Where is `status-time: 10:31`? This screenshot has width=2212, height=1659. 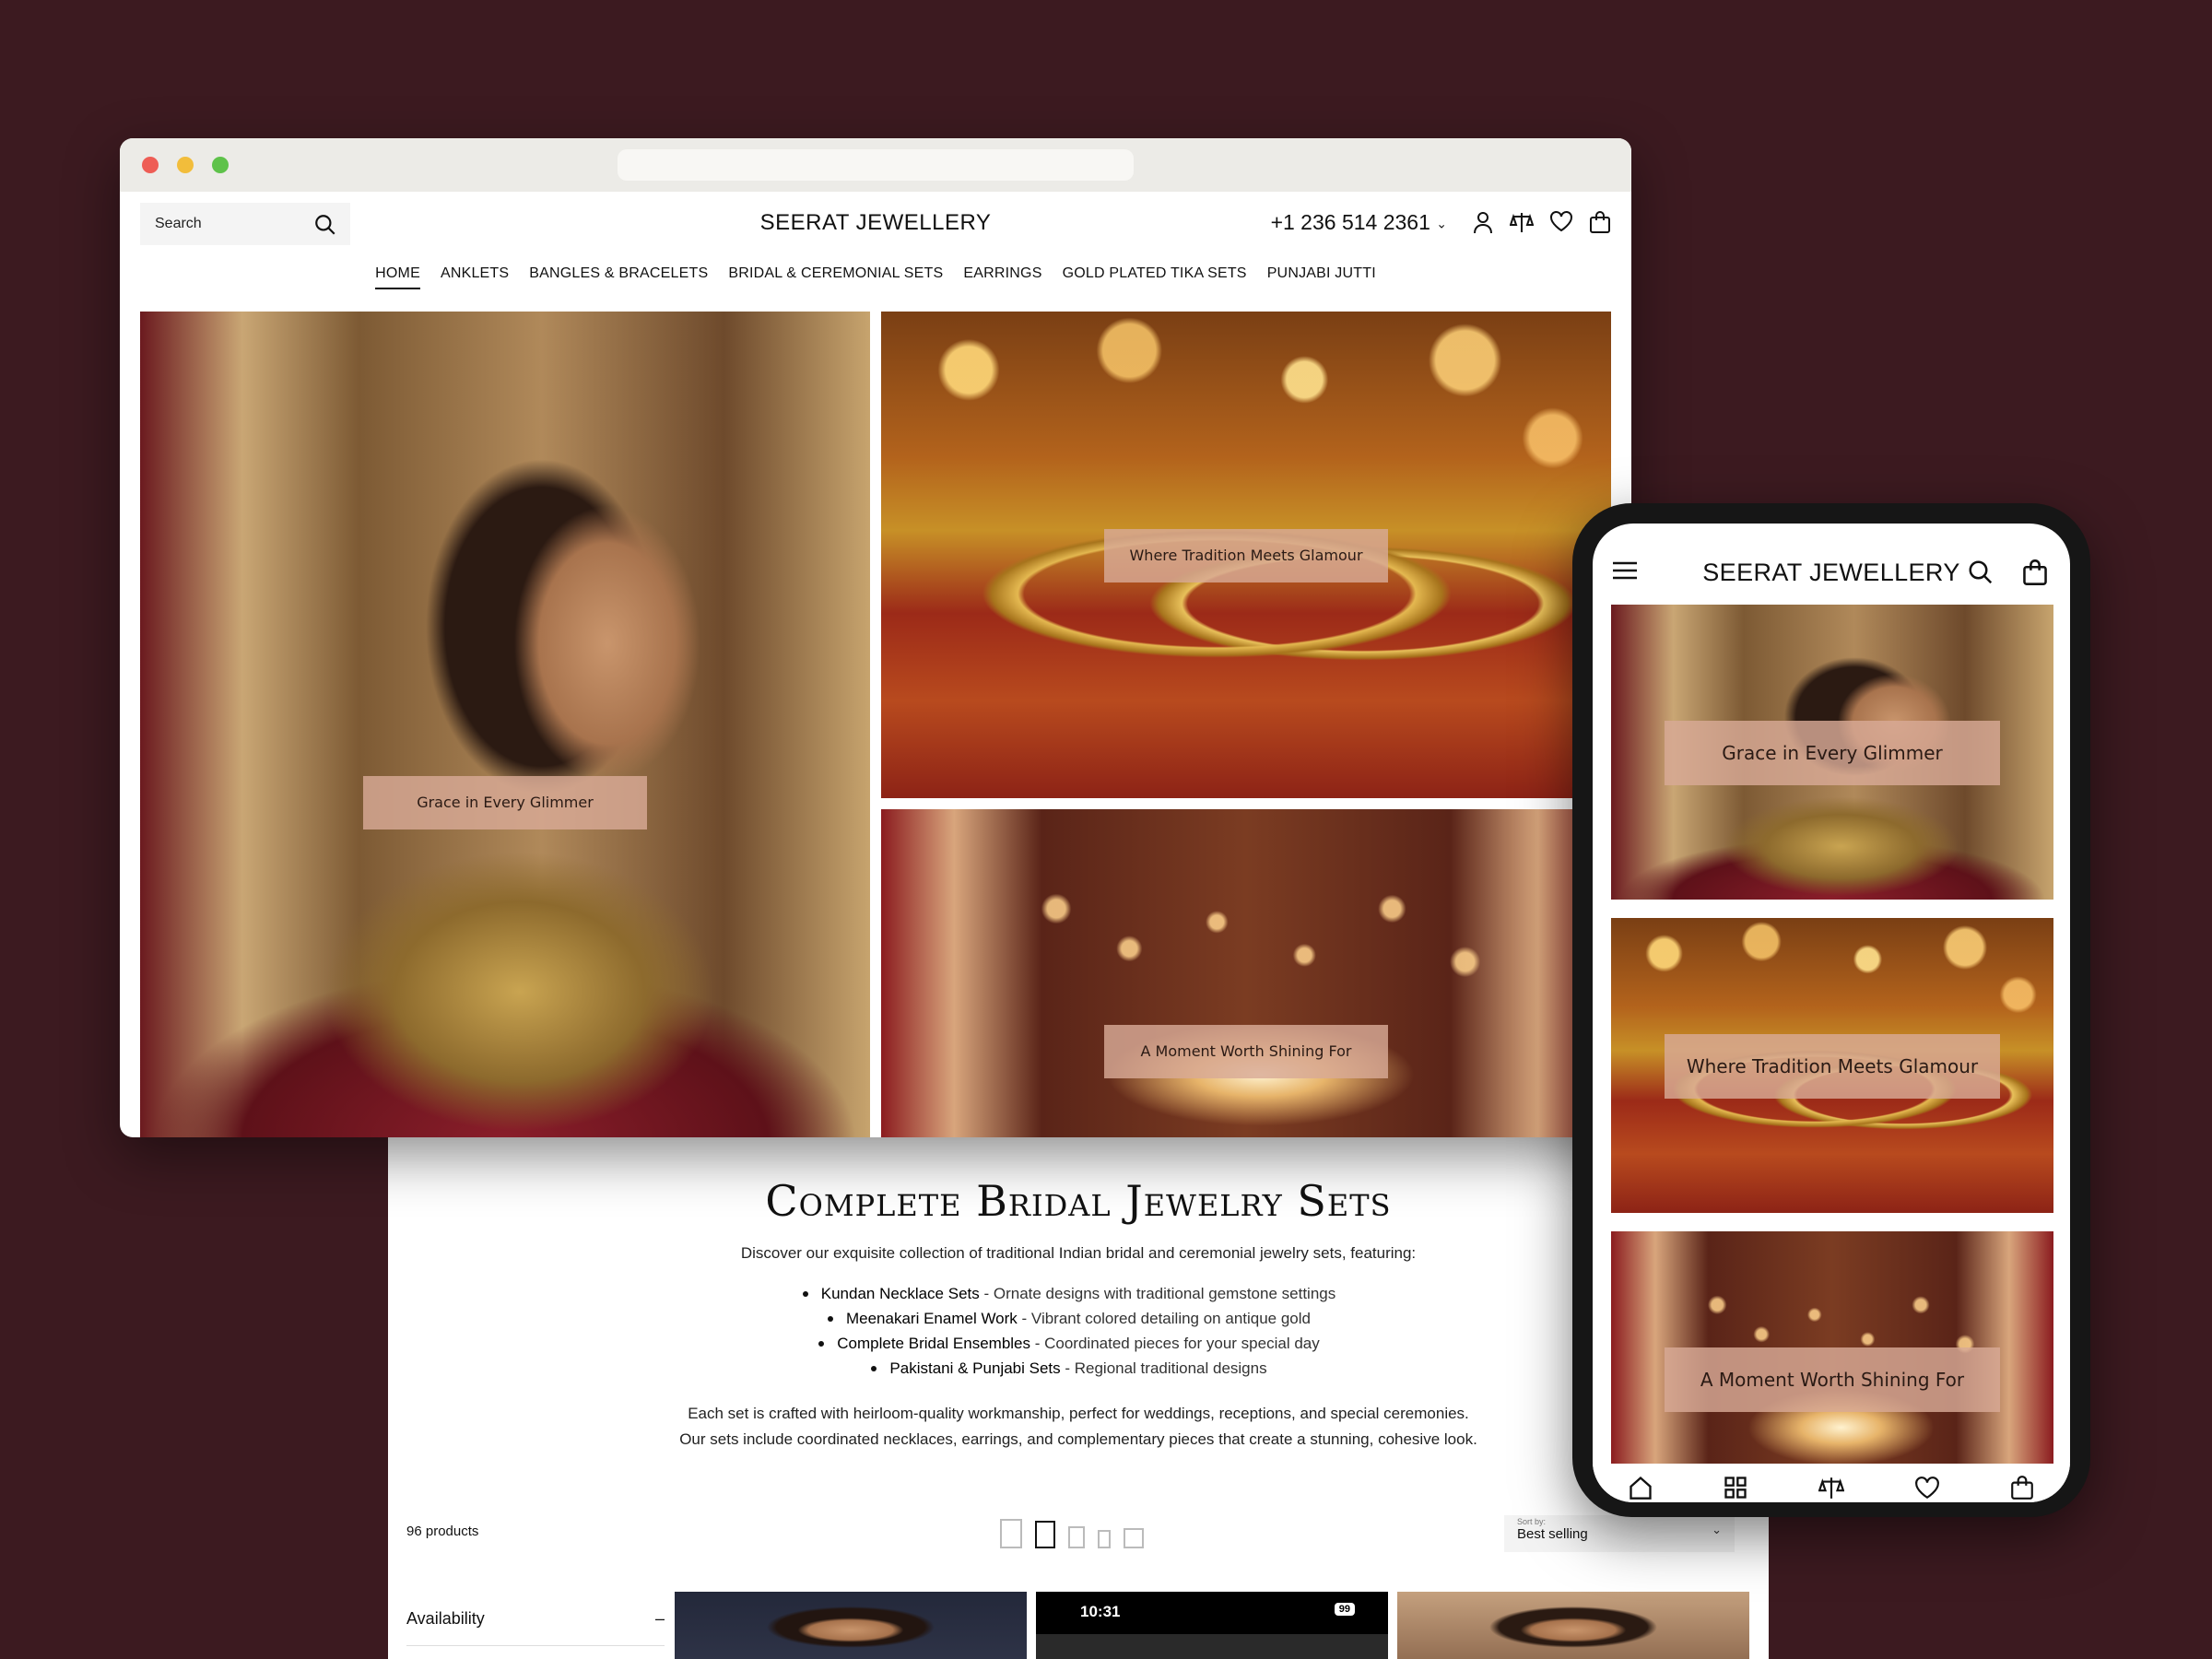 status-time: 10:31 is located at coordinates (1100, 1611).